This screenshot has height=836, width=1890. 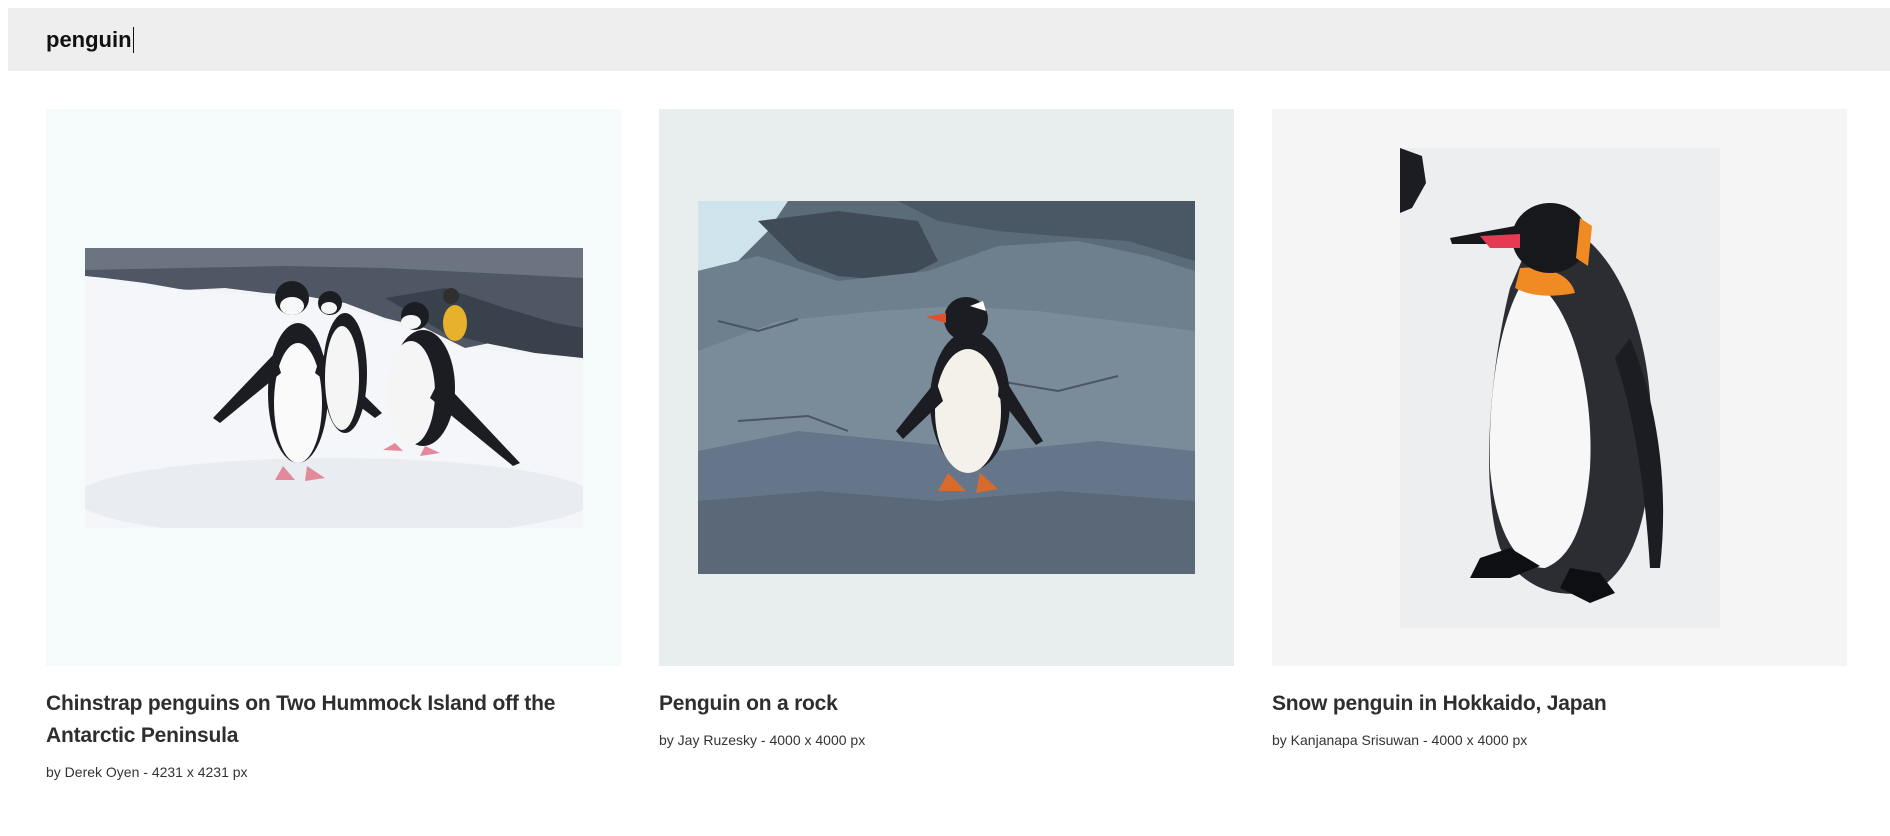 I want to click on chinstrap-penguins-photo, so click(x=333, y=387).